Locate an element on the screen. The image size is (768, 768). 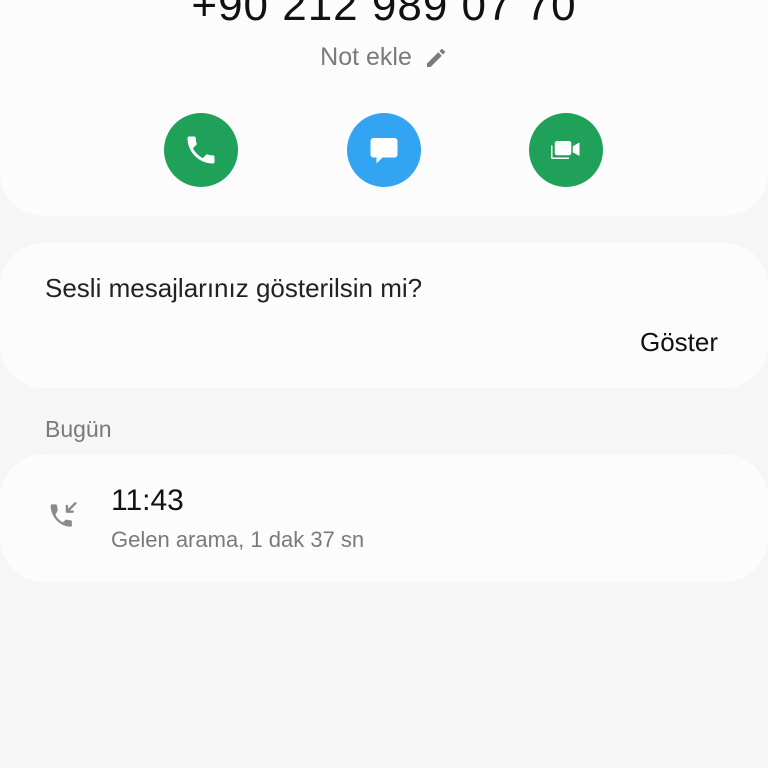
video-camera-icon is located at coordinates (565, 150).